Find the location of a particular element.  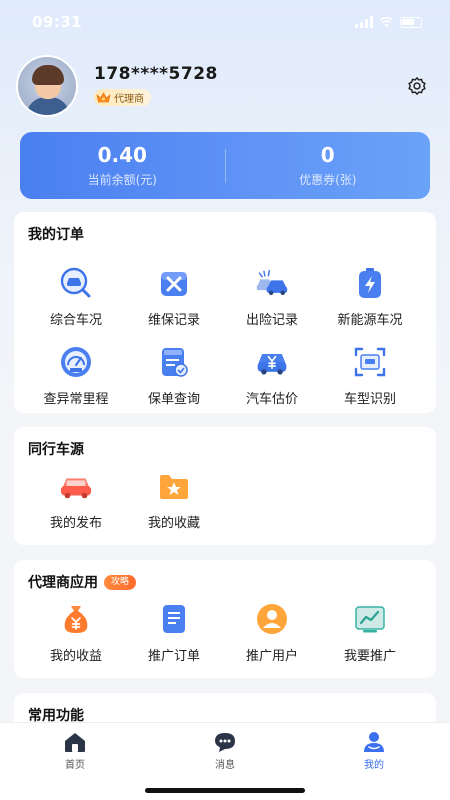

order-item-label: 出险记录 is located at coordinates (271, 320).